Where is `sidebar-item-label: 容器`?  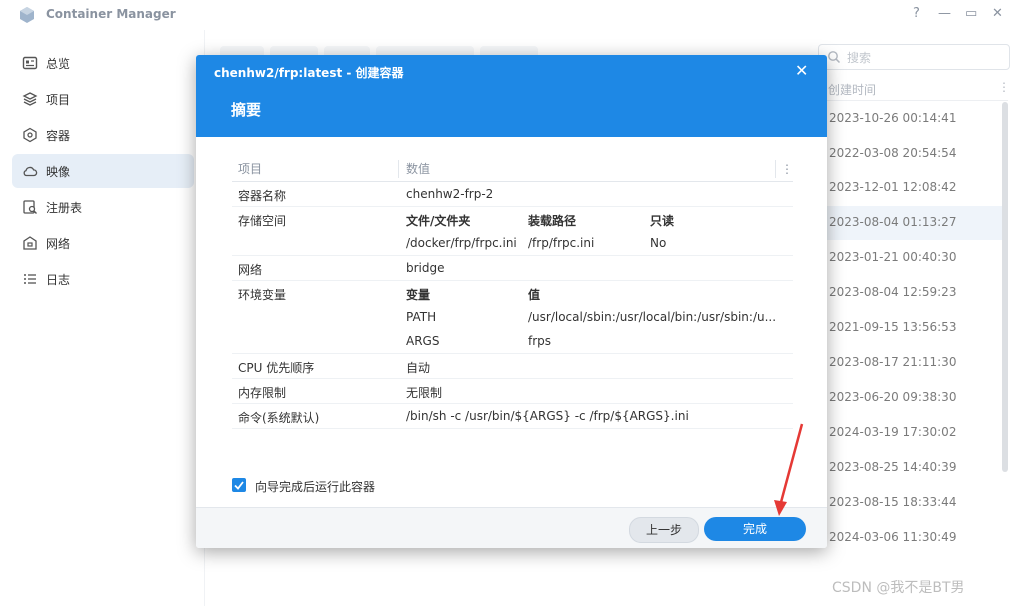
sidebar-item-label: 容器 is located at coordinates (58, 136).